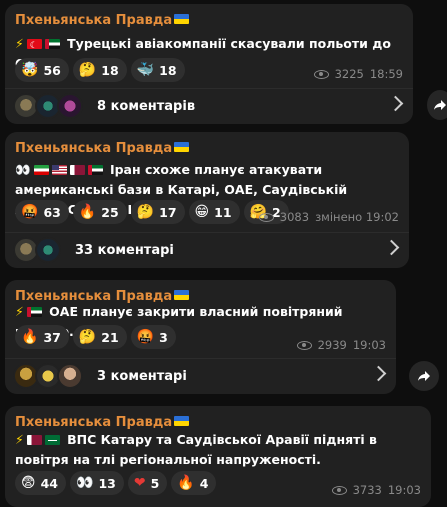  I want to click on comments-label: 8 коментарів, so click(146, 106).